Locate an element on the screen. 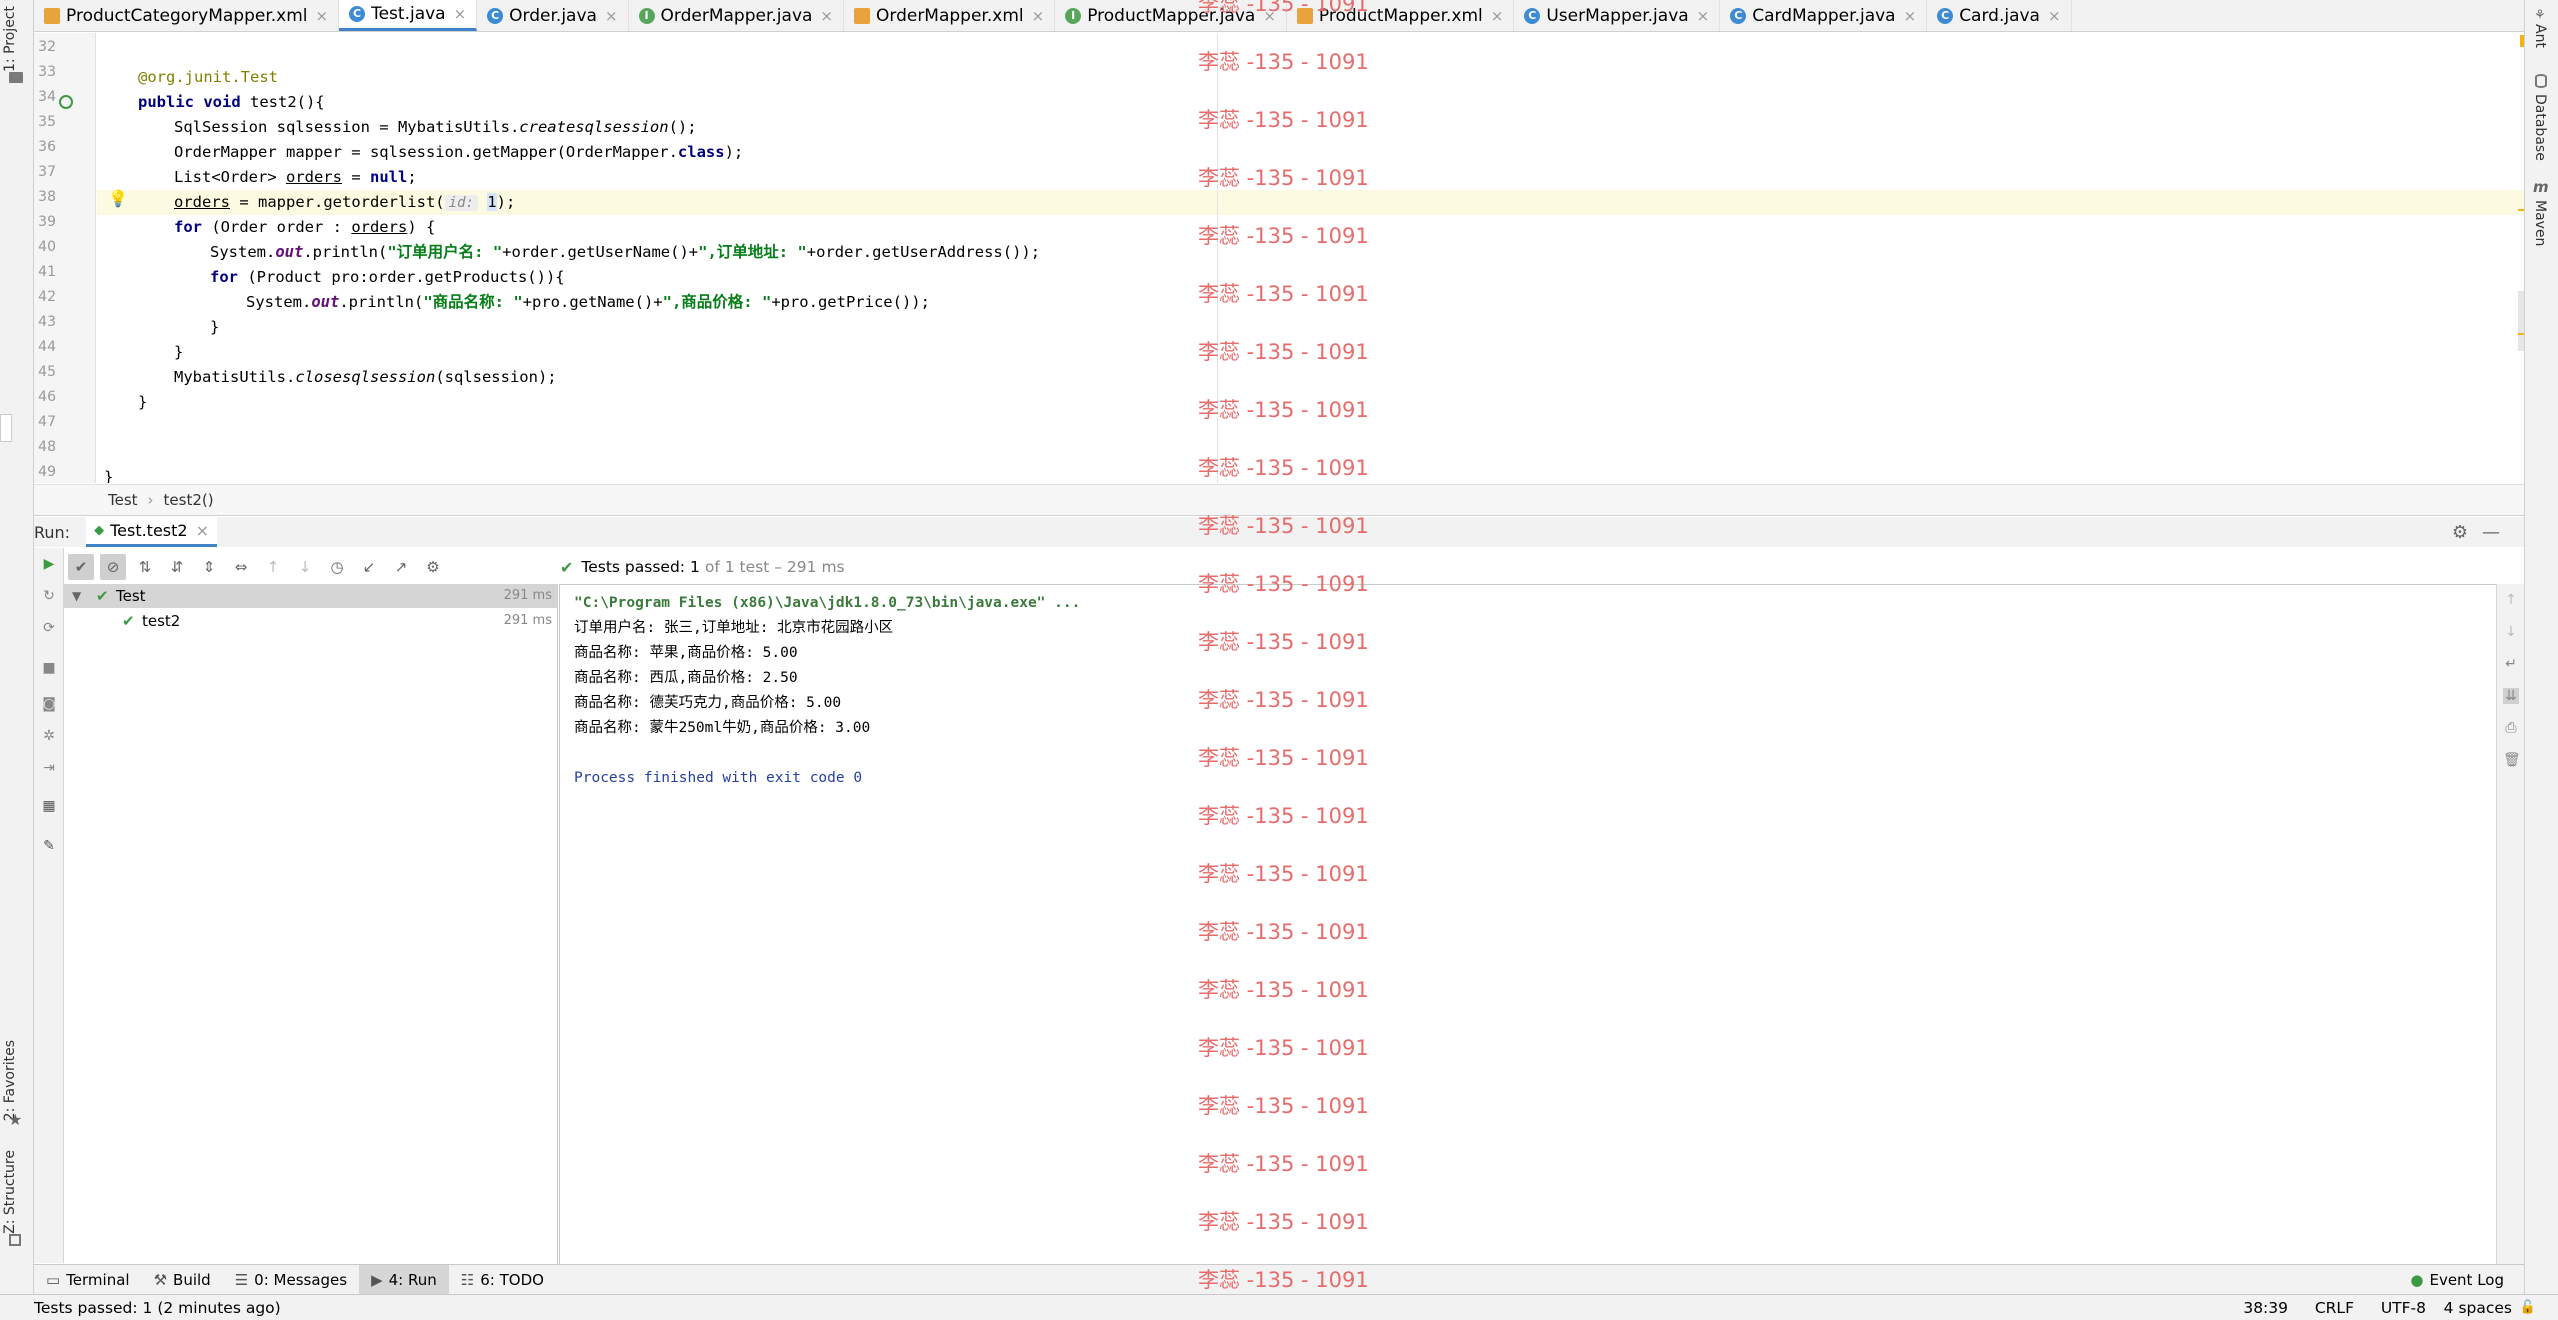 This screenshot has height=1320, width=2558. tab-card-java: C Card.java × is located at coordinates (1999, 15).